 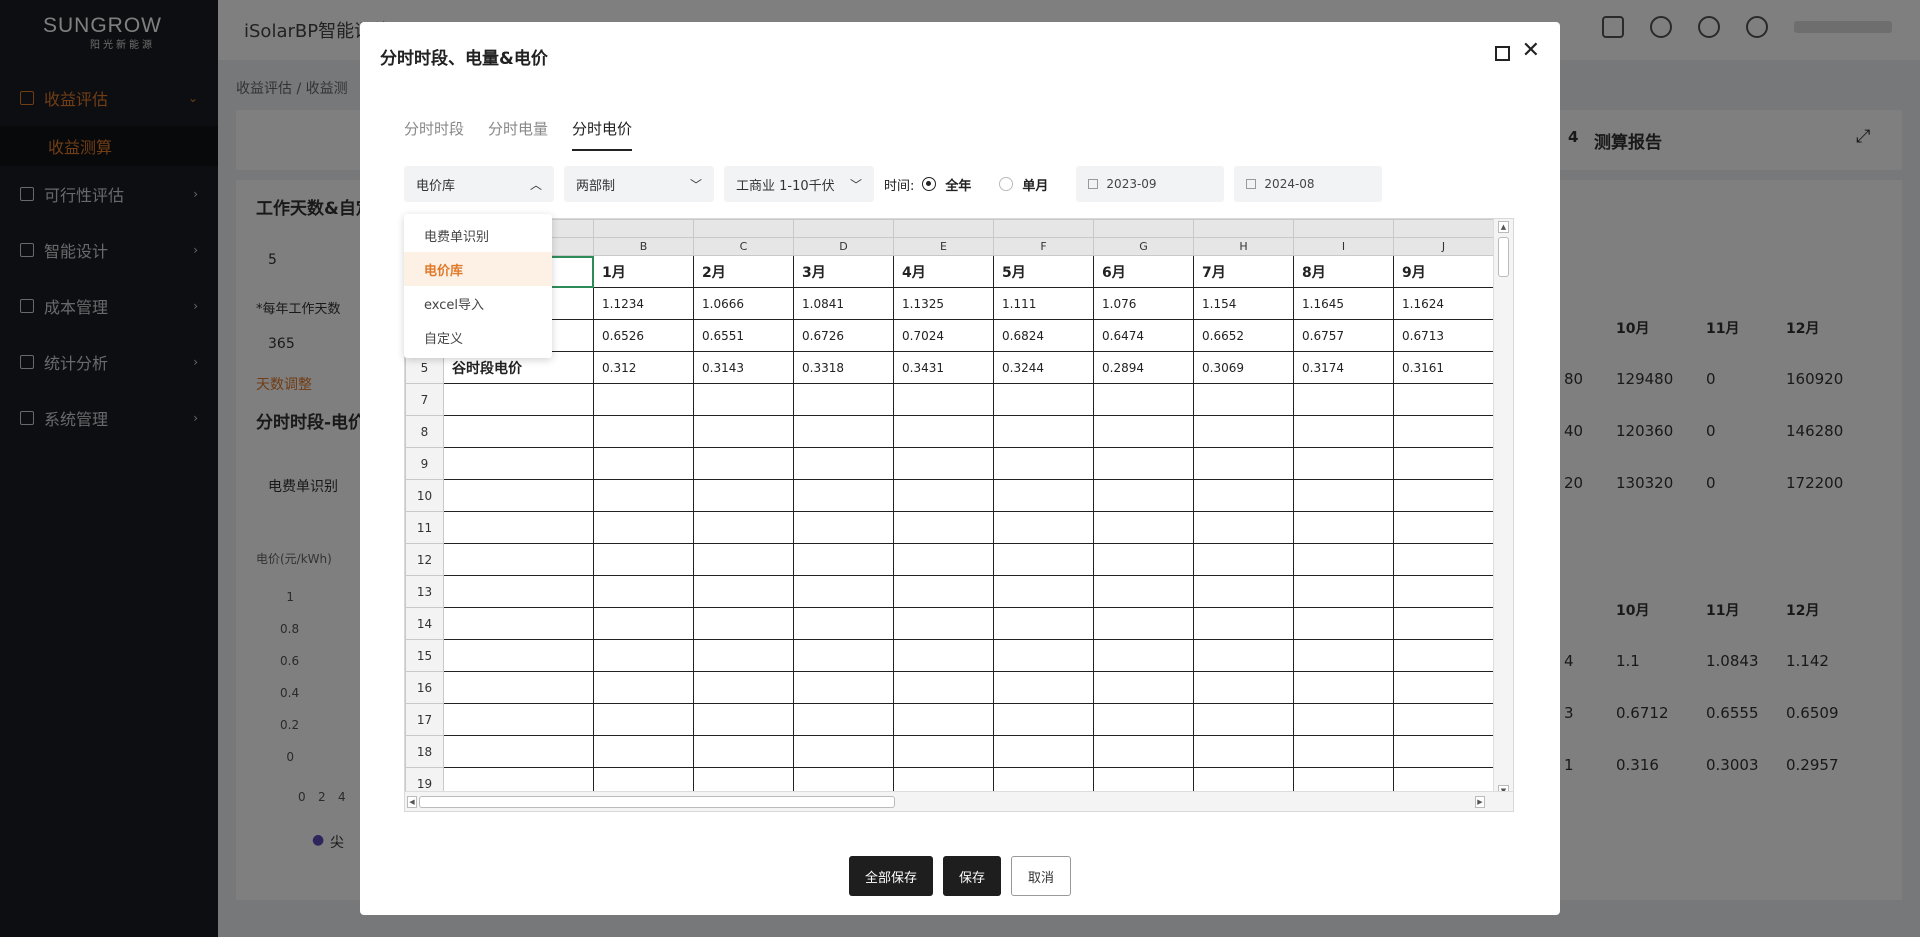 What do you see at coordinates (1343, 303) in the screenshot?
I see `sheet-cell: 1.1645` at bounding box center [1343, 303].